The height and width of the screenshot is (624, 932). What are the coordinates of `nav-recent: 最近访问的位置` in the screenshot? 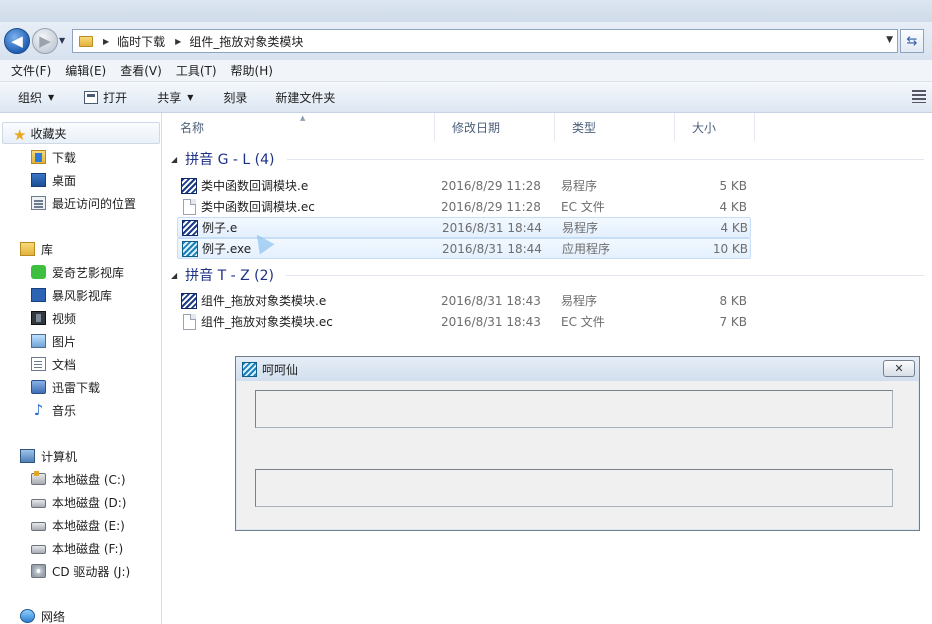 It's located at (83, 203).